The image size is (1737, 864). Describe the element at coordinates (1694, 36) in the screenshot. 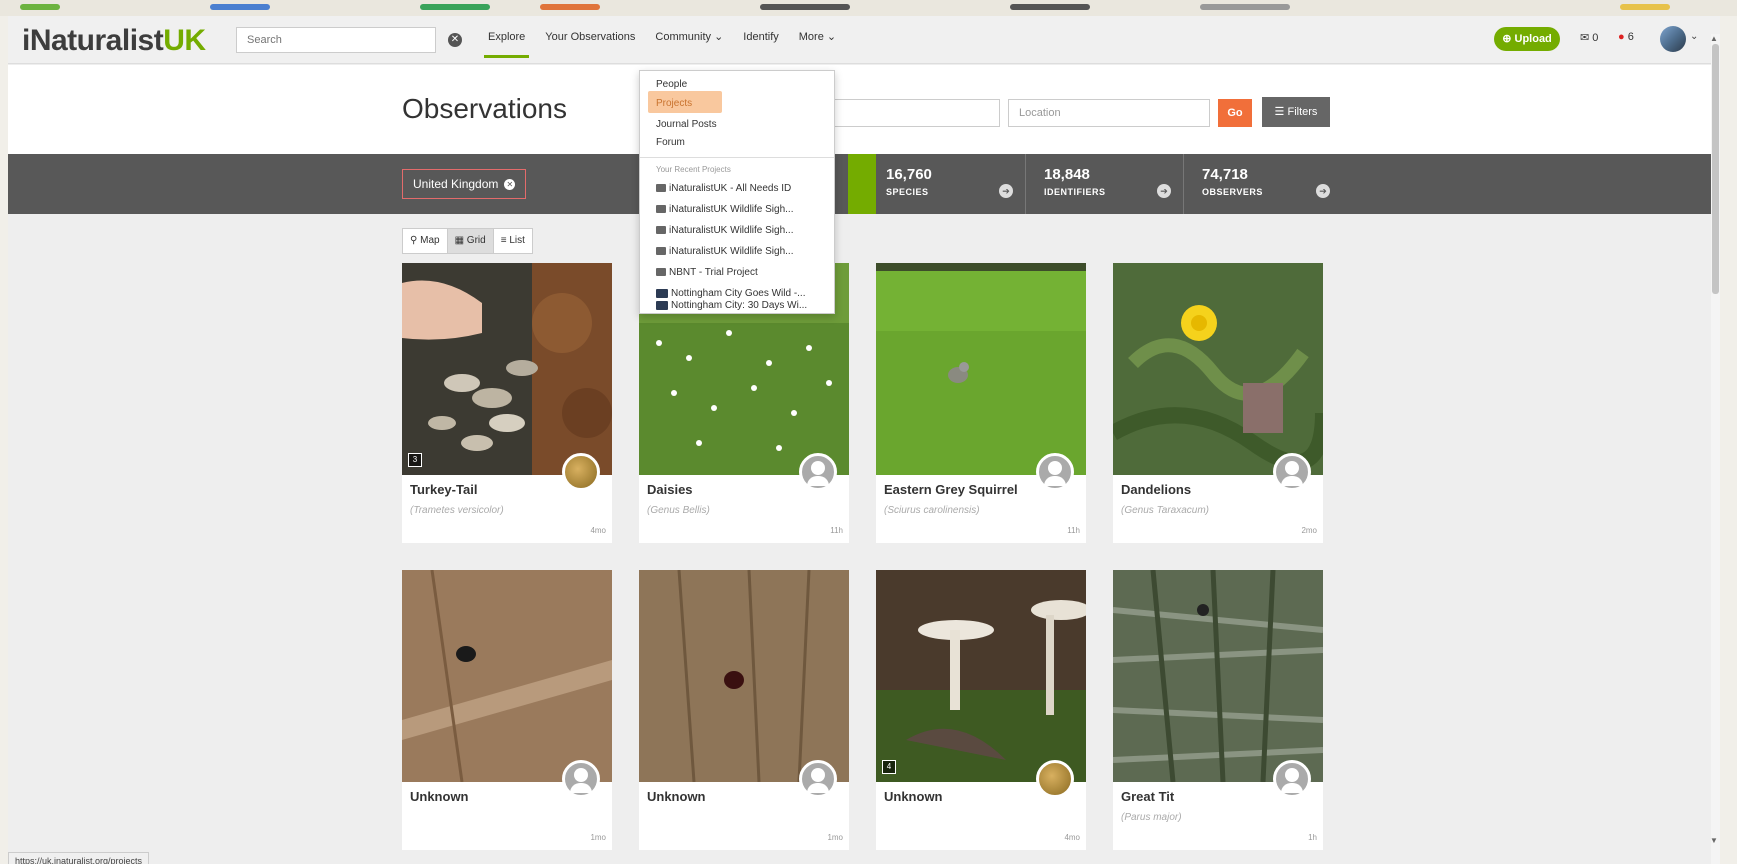

I see `chevron-down-icon: ⌄` at that location.